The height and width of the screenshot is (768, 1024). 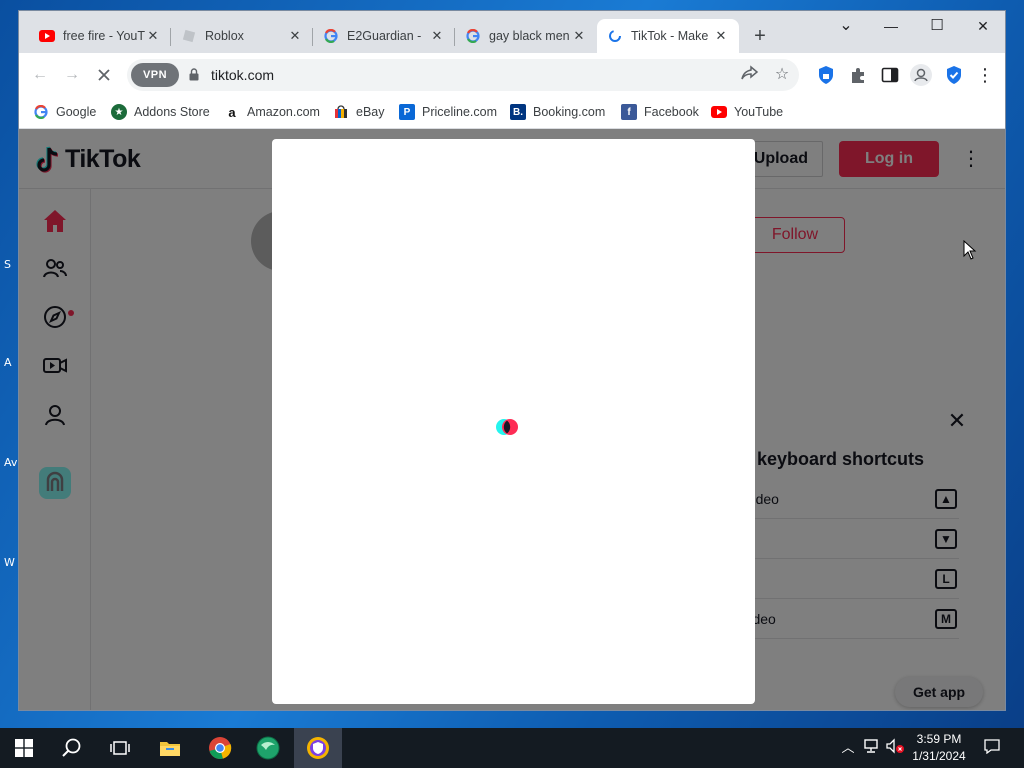 I want to click on ebay-icon, so click(x=341, y=112).